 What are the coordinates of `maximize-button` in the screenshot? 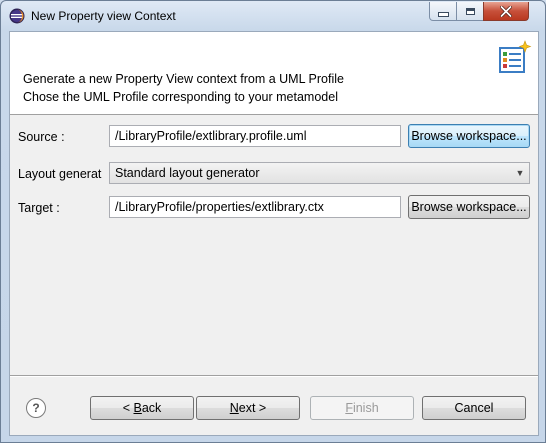 It's located at (470, 11).